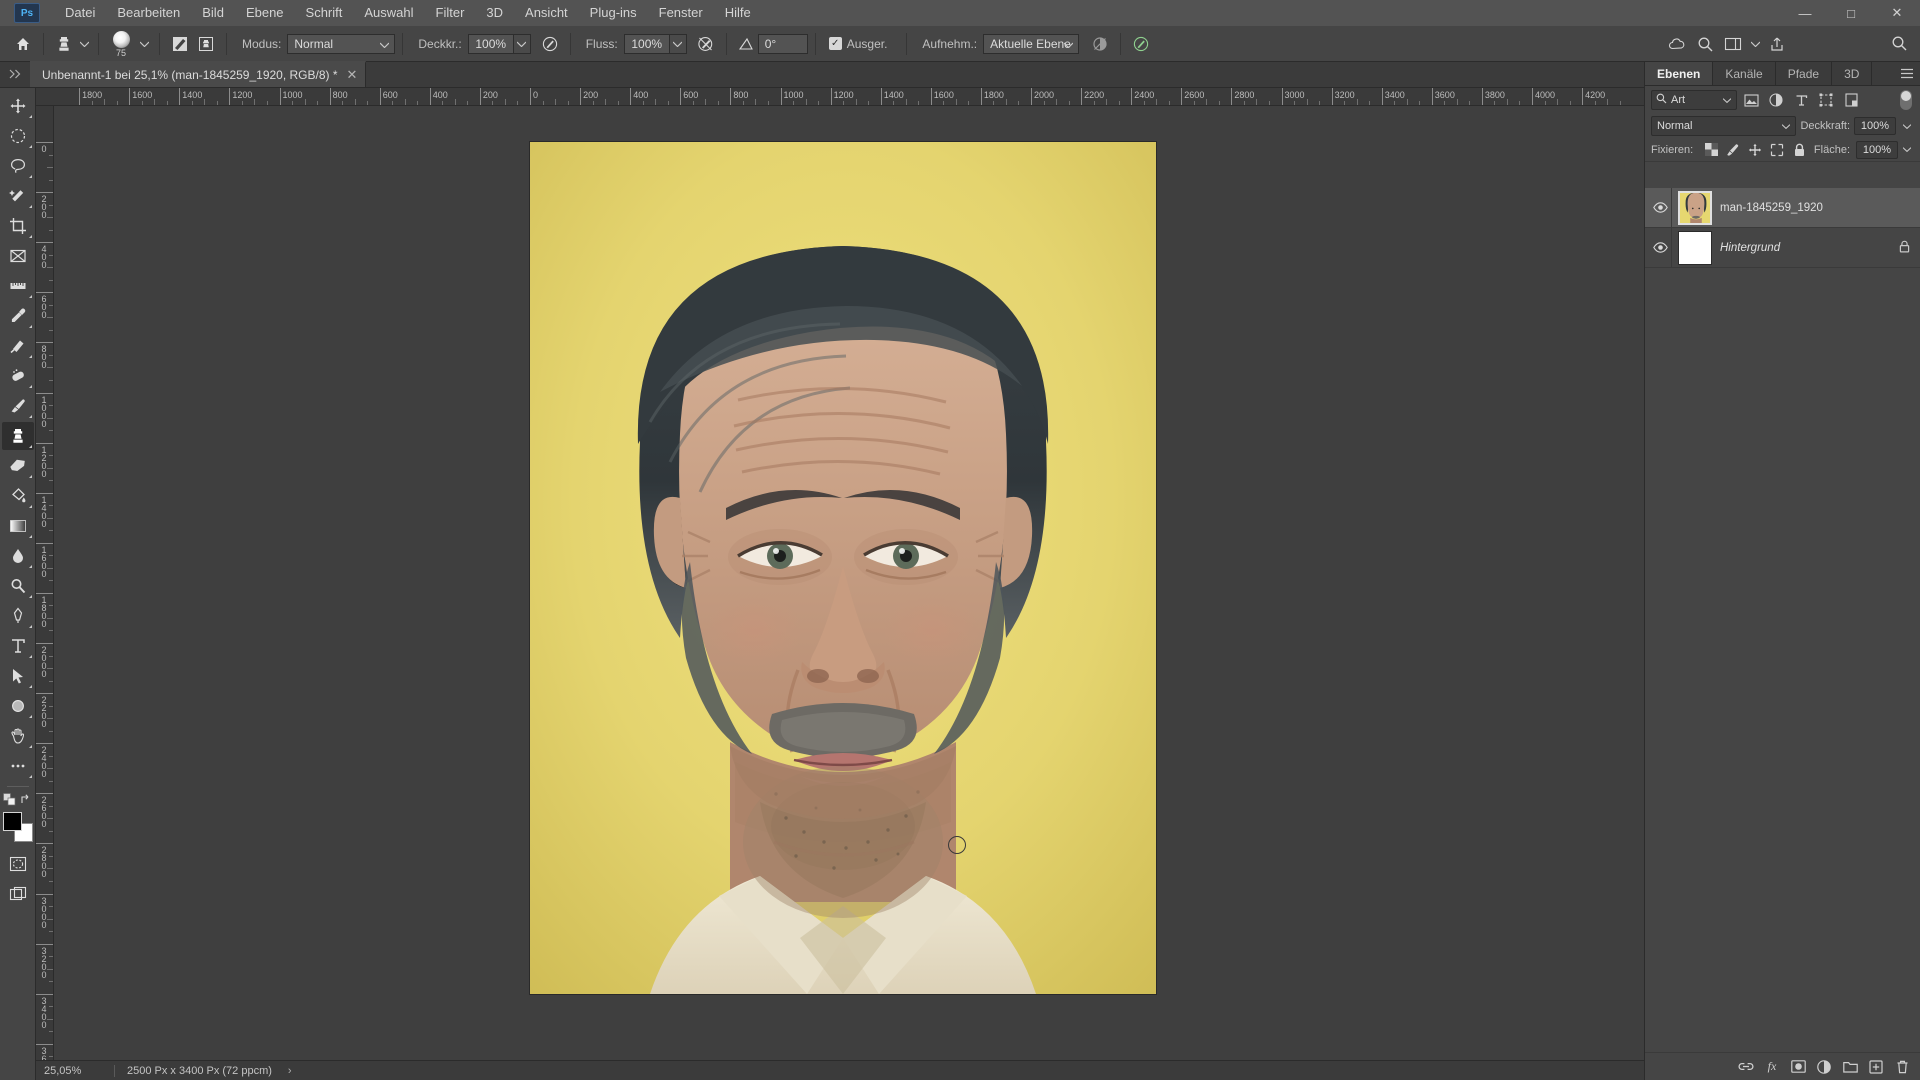 The width and height of the screenshot is (1920, 1080). Describe the element at coordinates (324, 13) in the screenshot. I see `menu-schrift: Schrift` at that location.